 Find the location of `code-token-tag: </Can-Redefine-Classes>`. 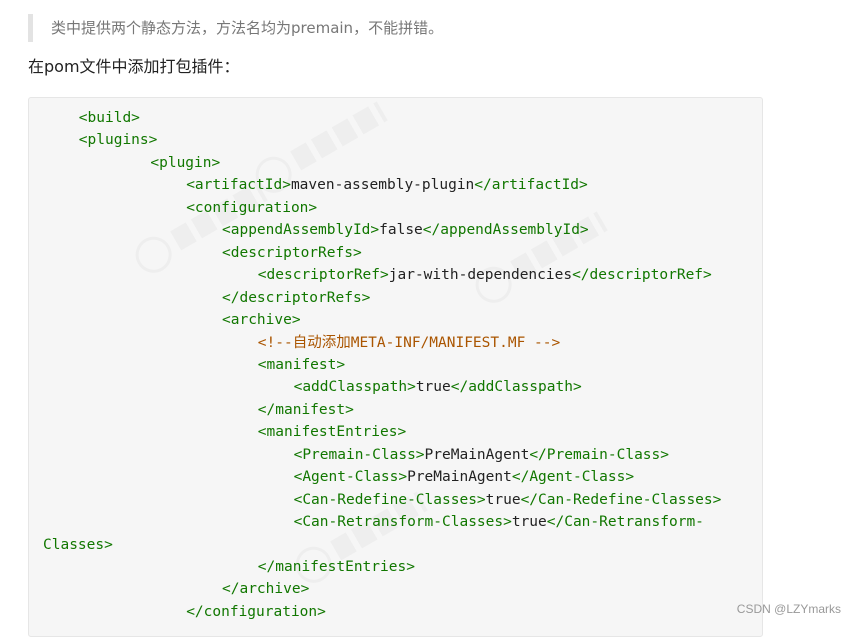

code-token-tag: </Can-Redefine-Classes> is located at coordinates (621, 499).